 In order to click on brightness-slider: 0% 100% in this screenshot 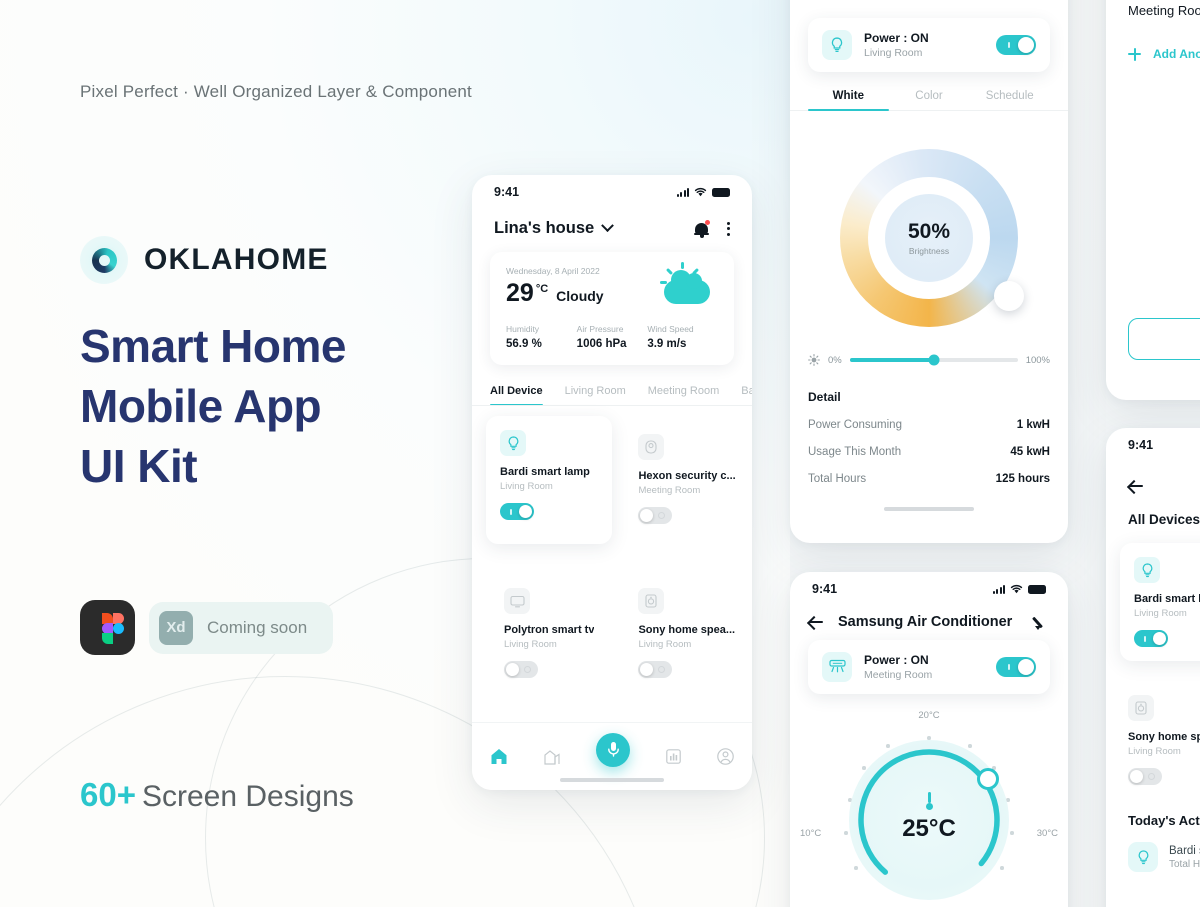, I will do `click(929, 360)`.